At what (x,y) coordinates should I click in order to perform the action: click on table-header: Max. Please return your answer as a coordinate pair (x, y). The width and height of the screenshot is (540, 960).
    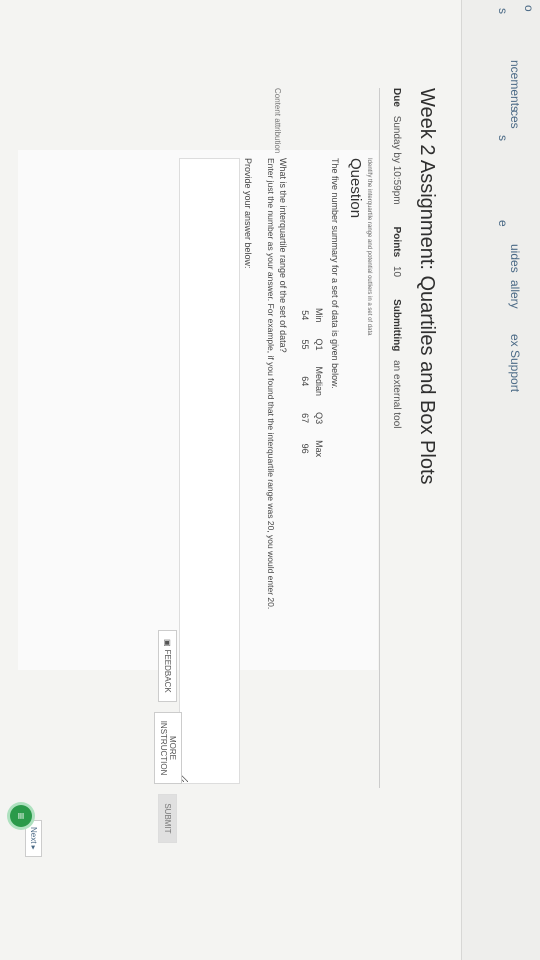
    Looking at the image, I should click on (319, 449).